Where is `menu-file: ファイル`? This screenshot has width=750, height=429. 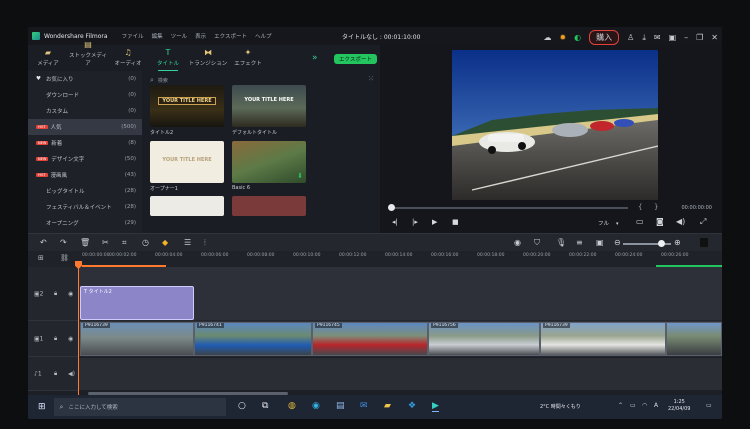
menu-file: ファイル is located at coordinates (133, 36).